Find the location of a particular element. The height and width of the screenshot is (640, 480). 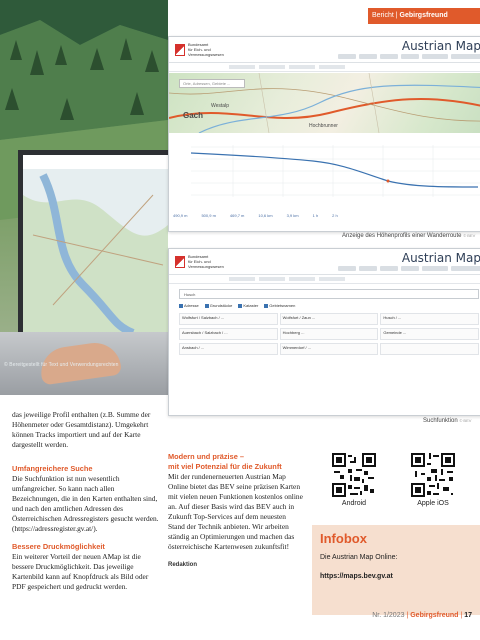

footer-magazine: Gebirgsfreund is located at coordinates (434, 615).